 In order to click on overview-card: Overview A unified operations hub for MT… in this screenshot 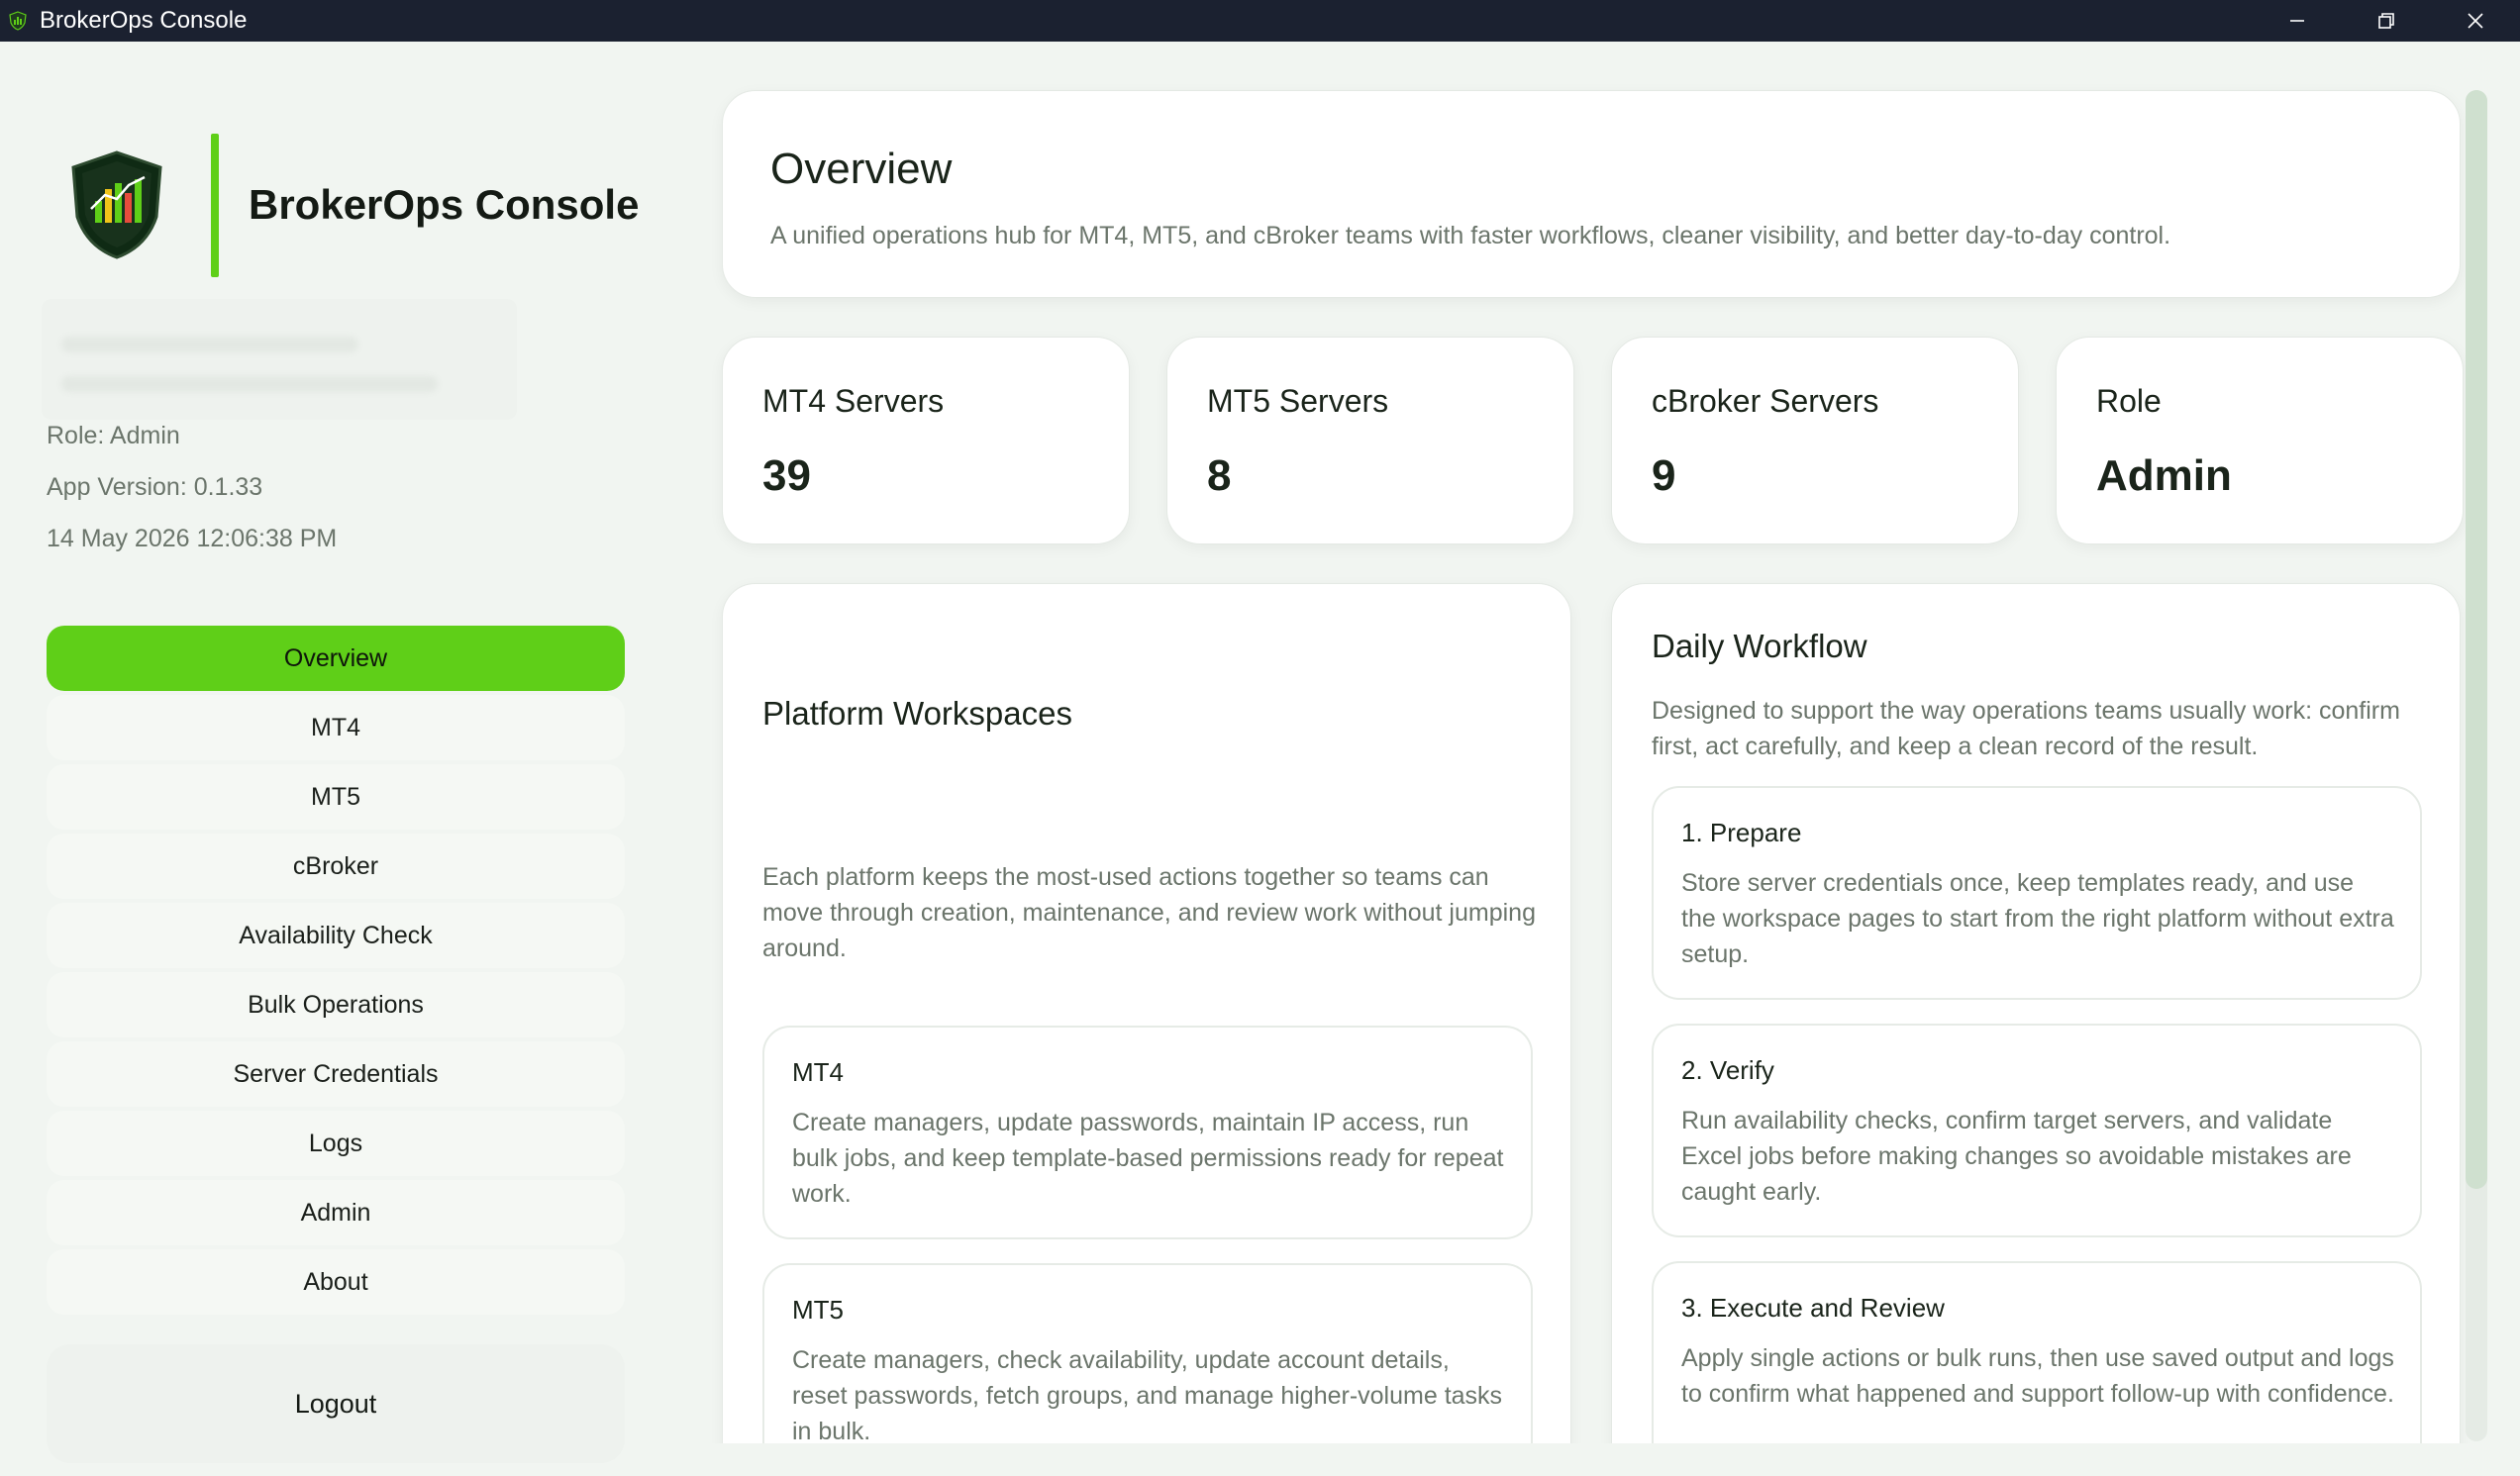, I will do `click(1591, 194)`.